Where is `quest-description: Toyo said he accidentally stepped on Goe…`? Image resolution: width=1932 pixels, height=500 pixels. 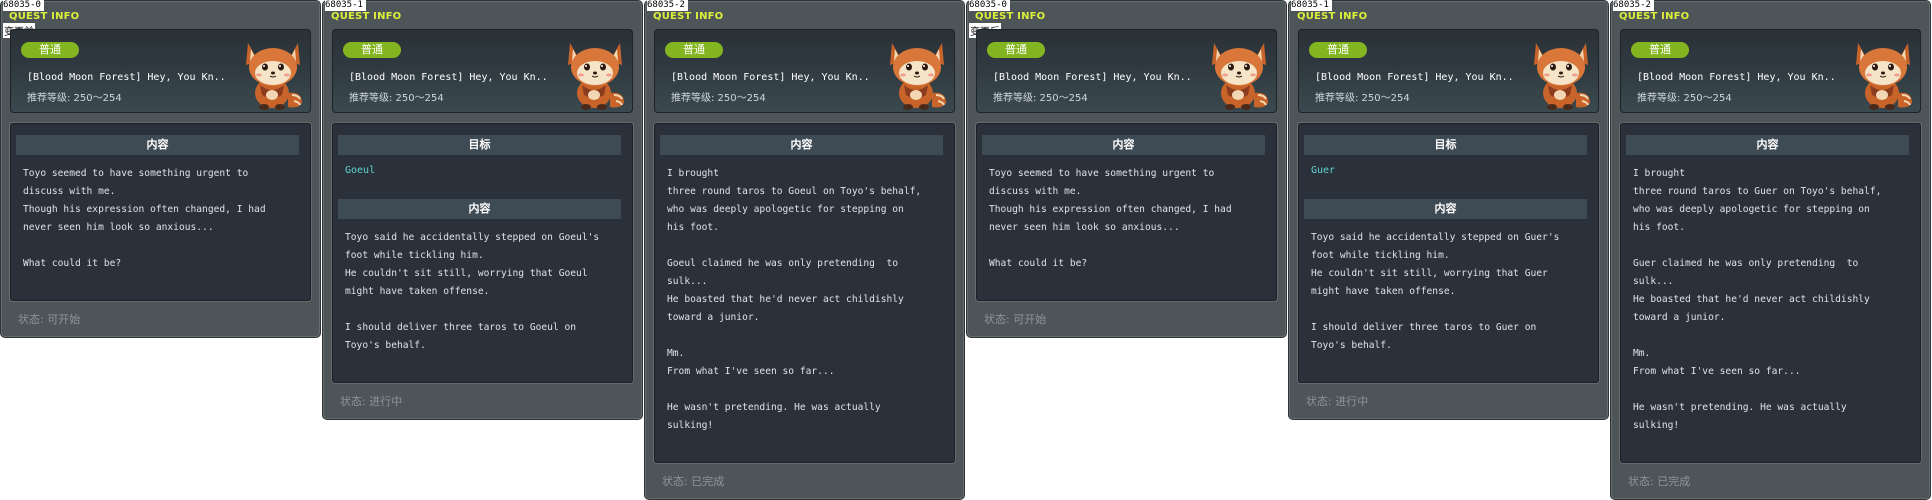
quest-description: Toyo said he accidentally stepped on Goe… is located at coordinates (472, 291).